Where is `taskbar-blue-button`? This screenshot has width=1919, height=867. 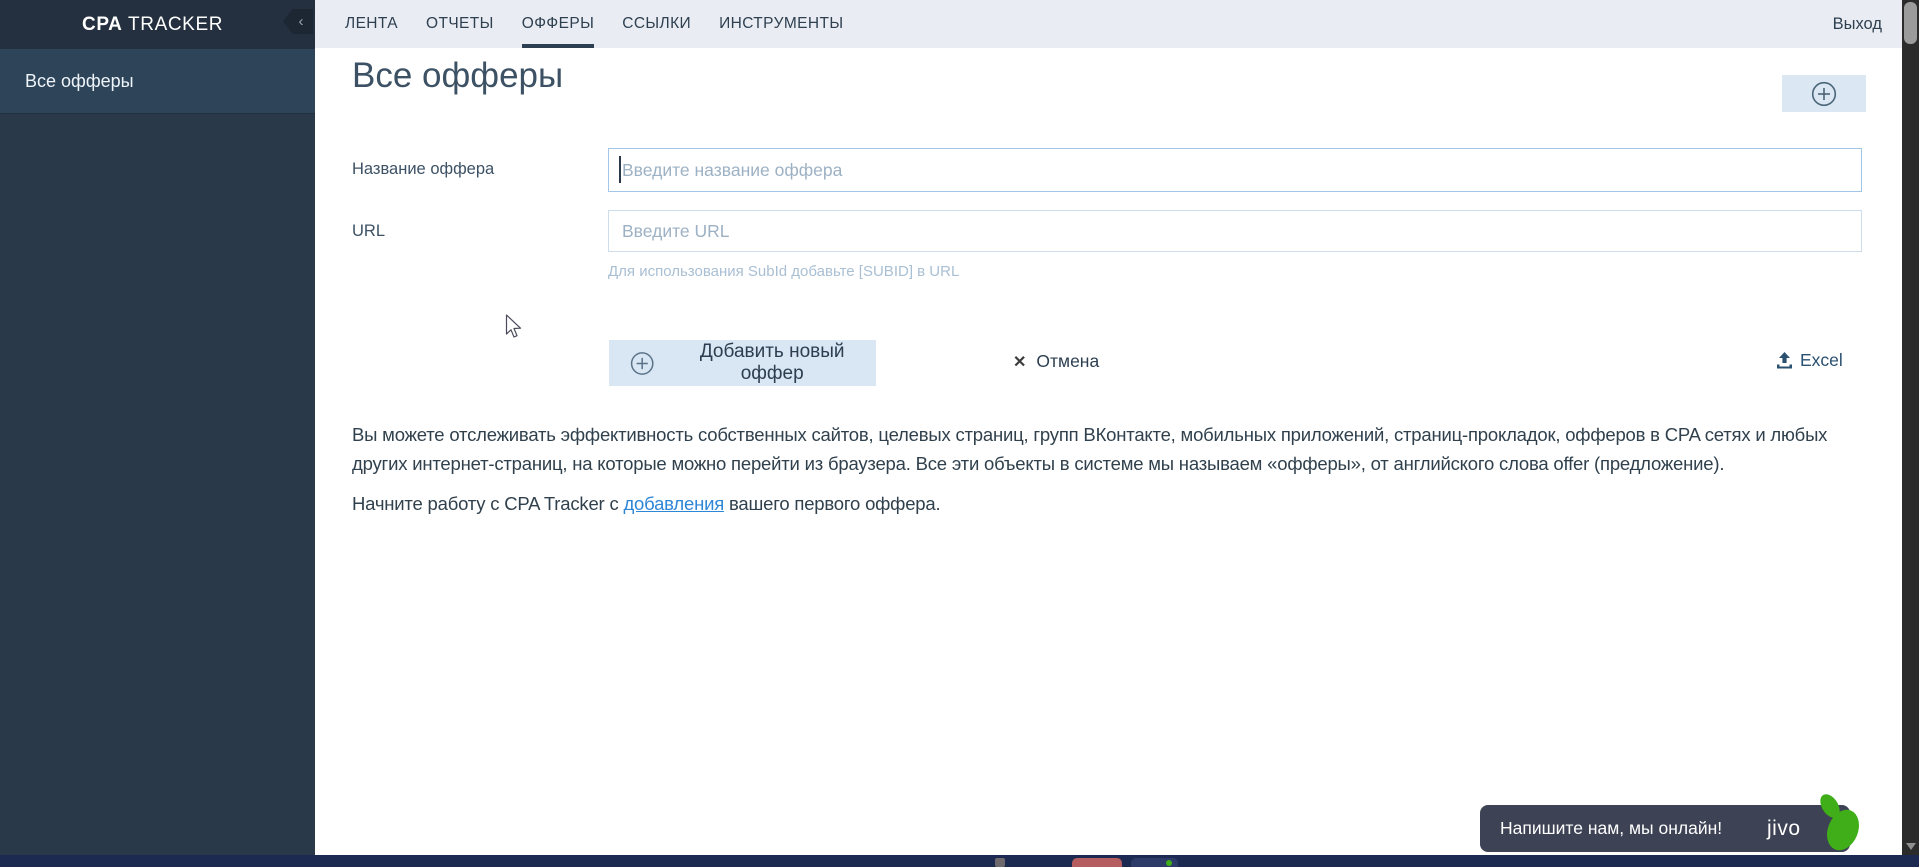
taskbar-blue-button is located at coordinates (1154, 862).